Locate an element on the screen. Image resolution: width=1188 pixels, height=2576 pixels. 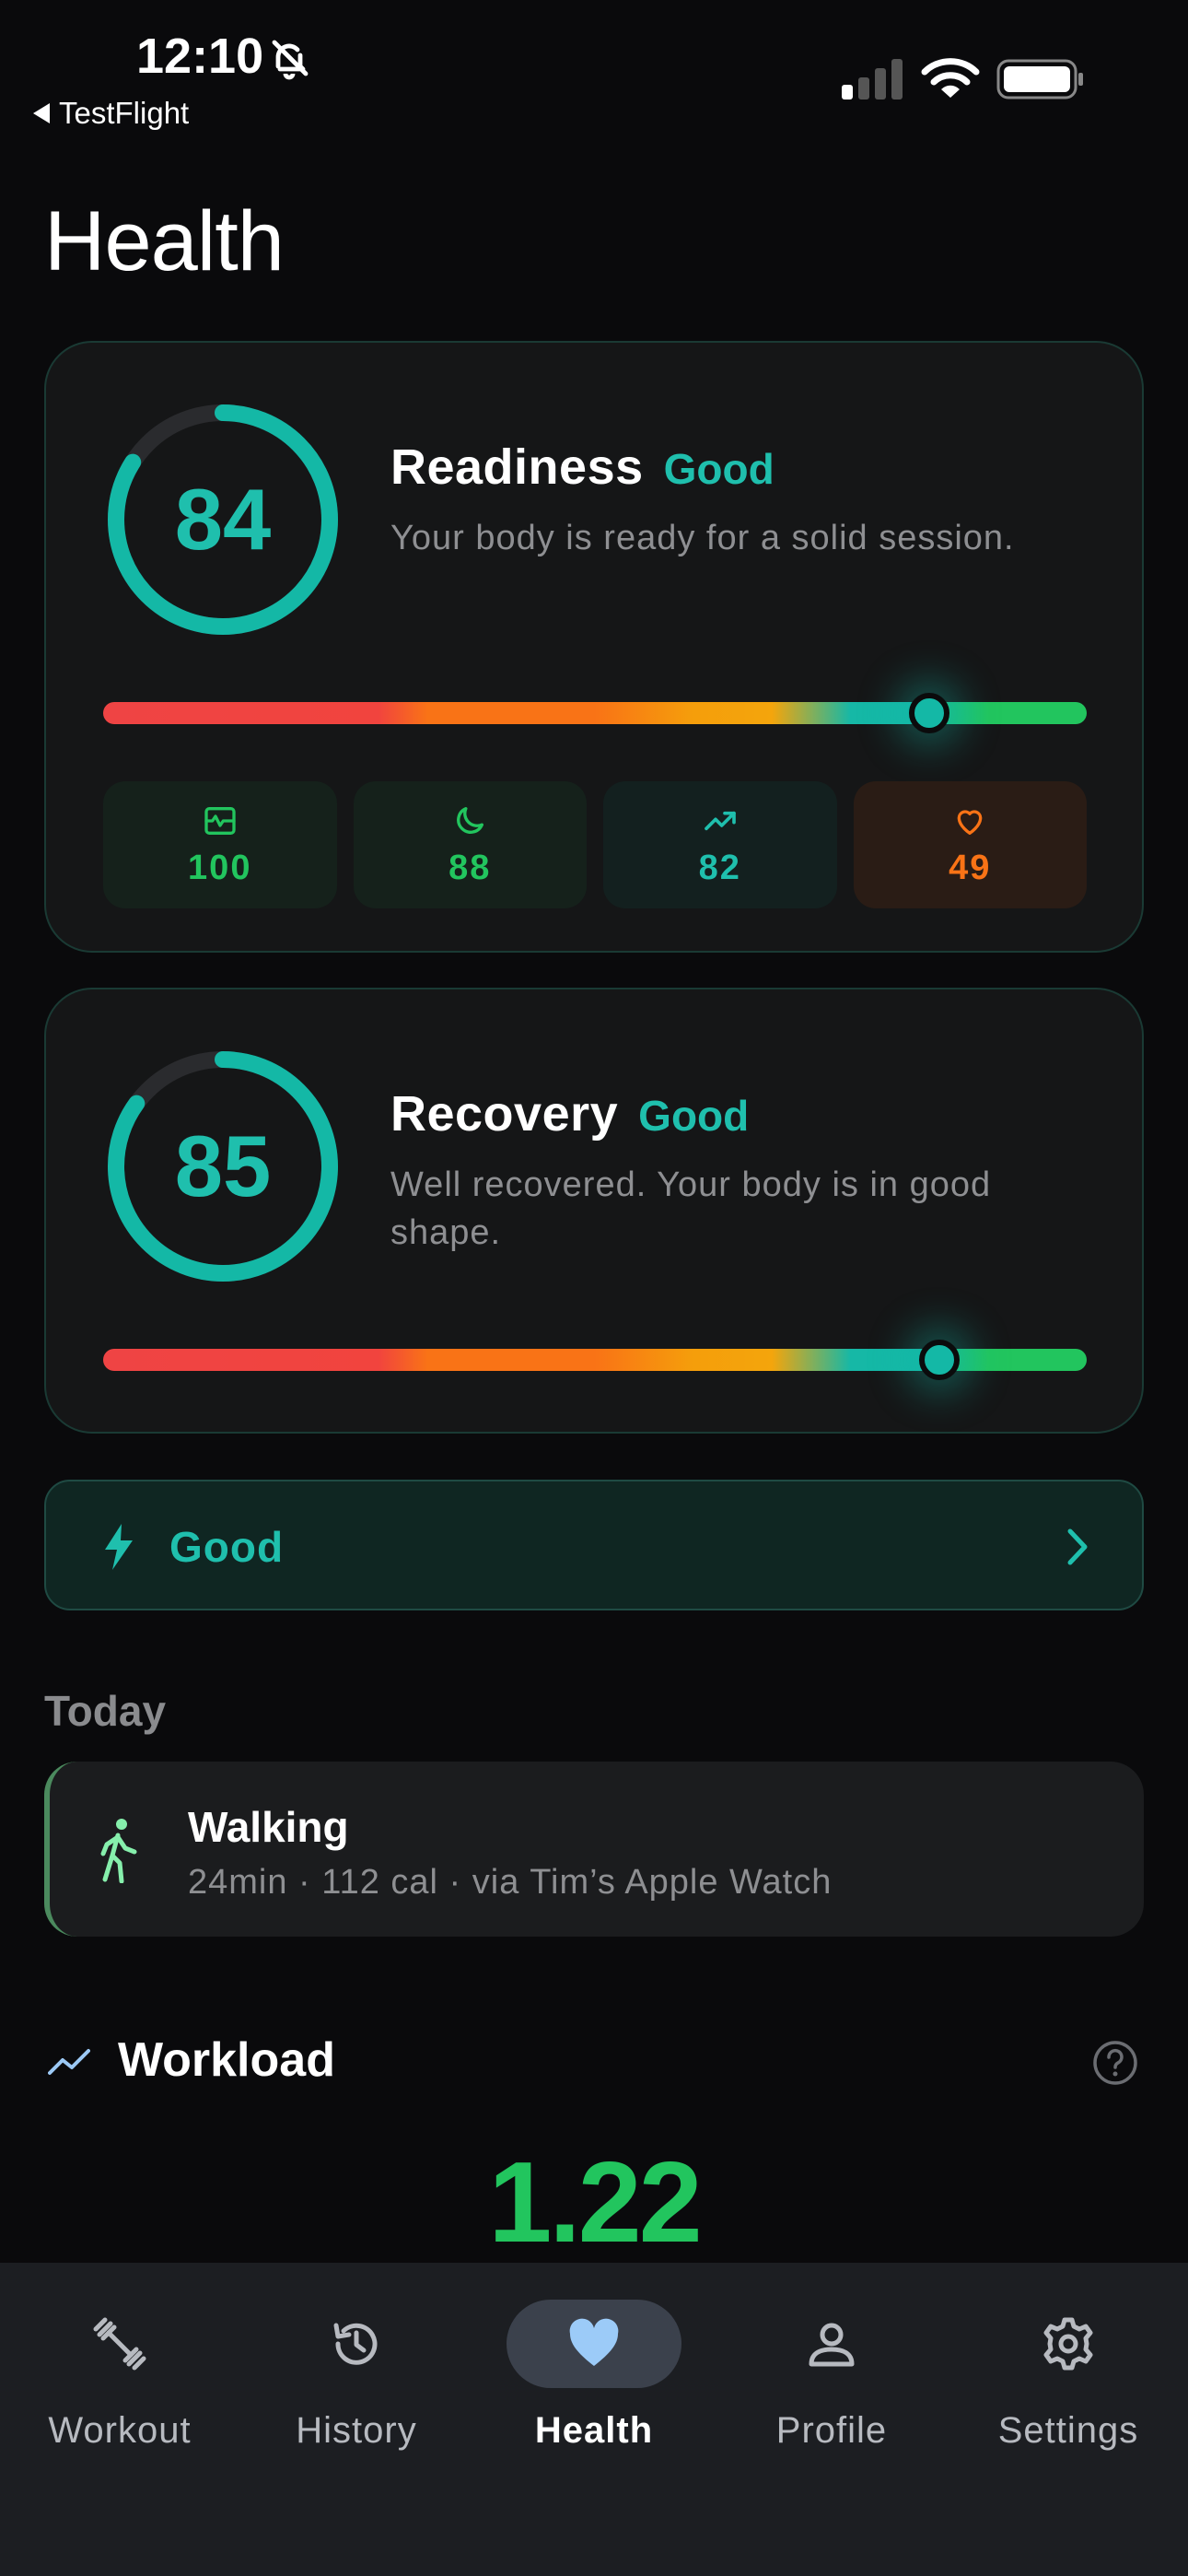
readiness-heading: Readiness Good is located at coordinates (582, 467).